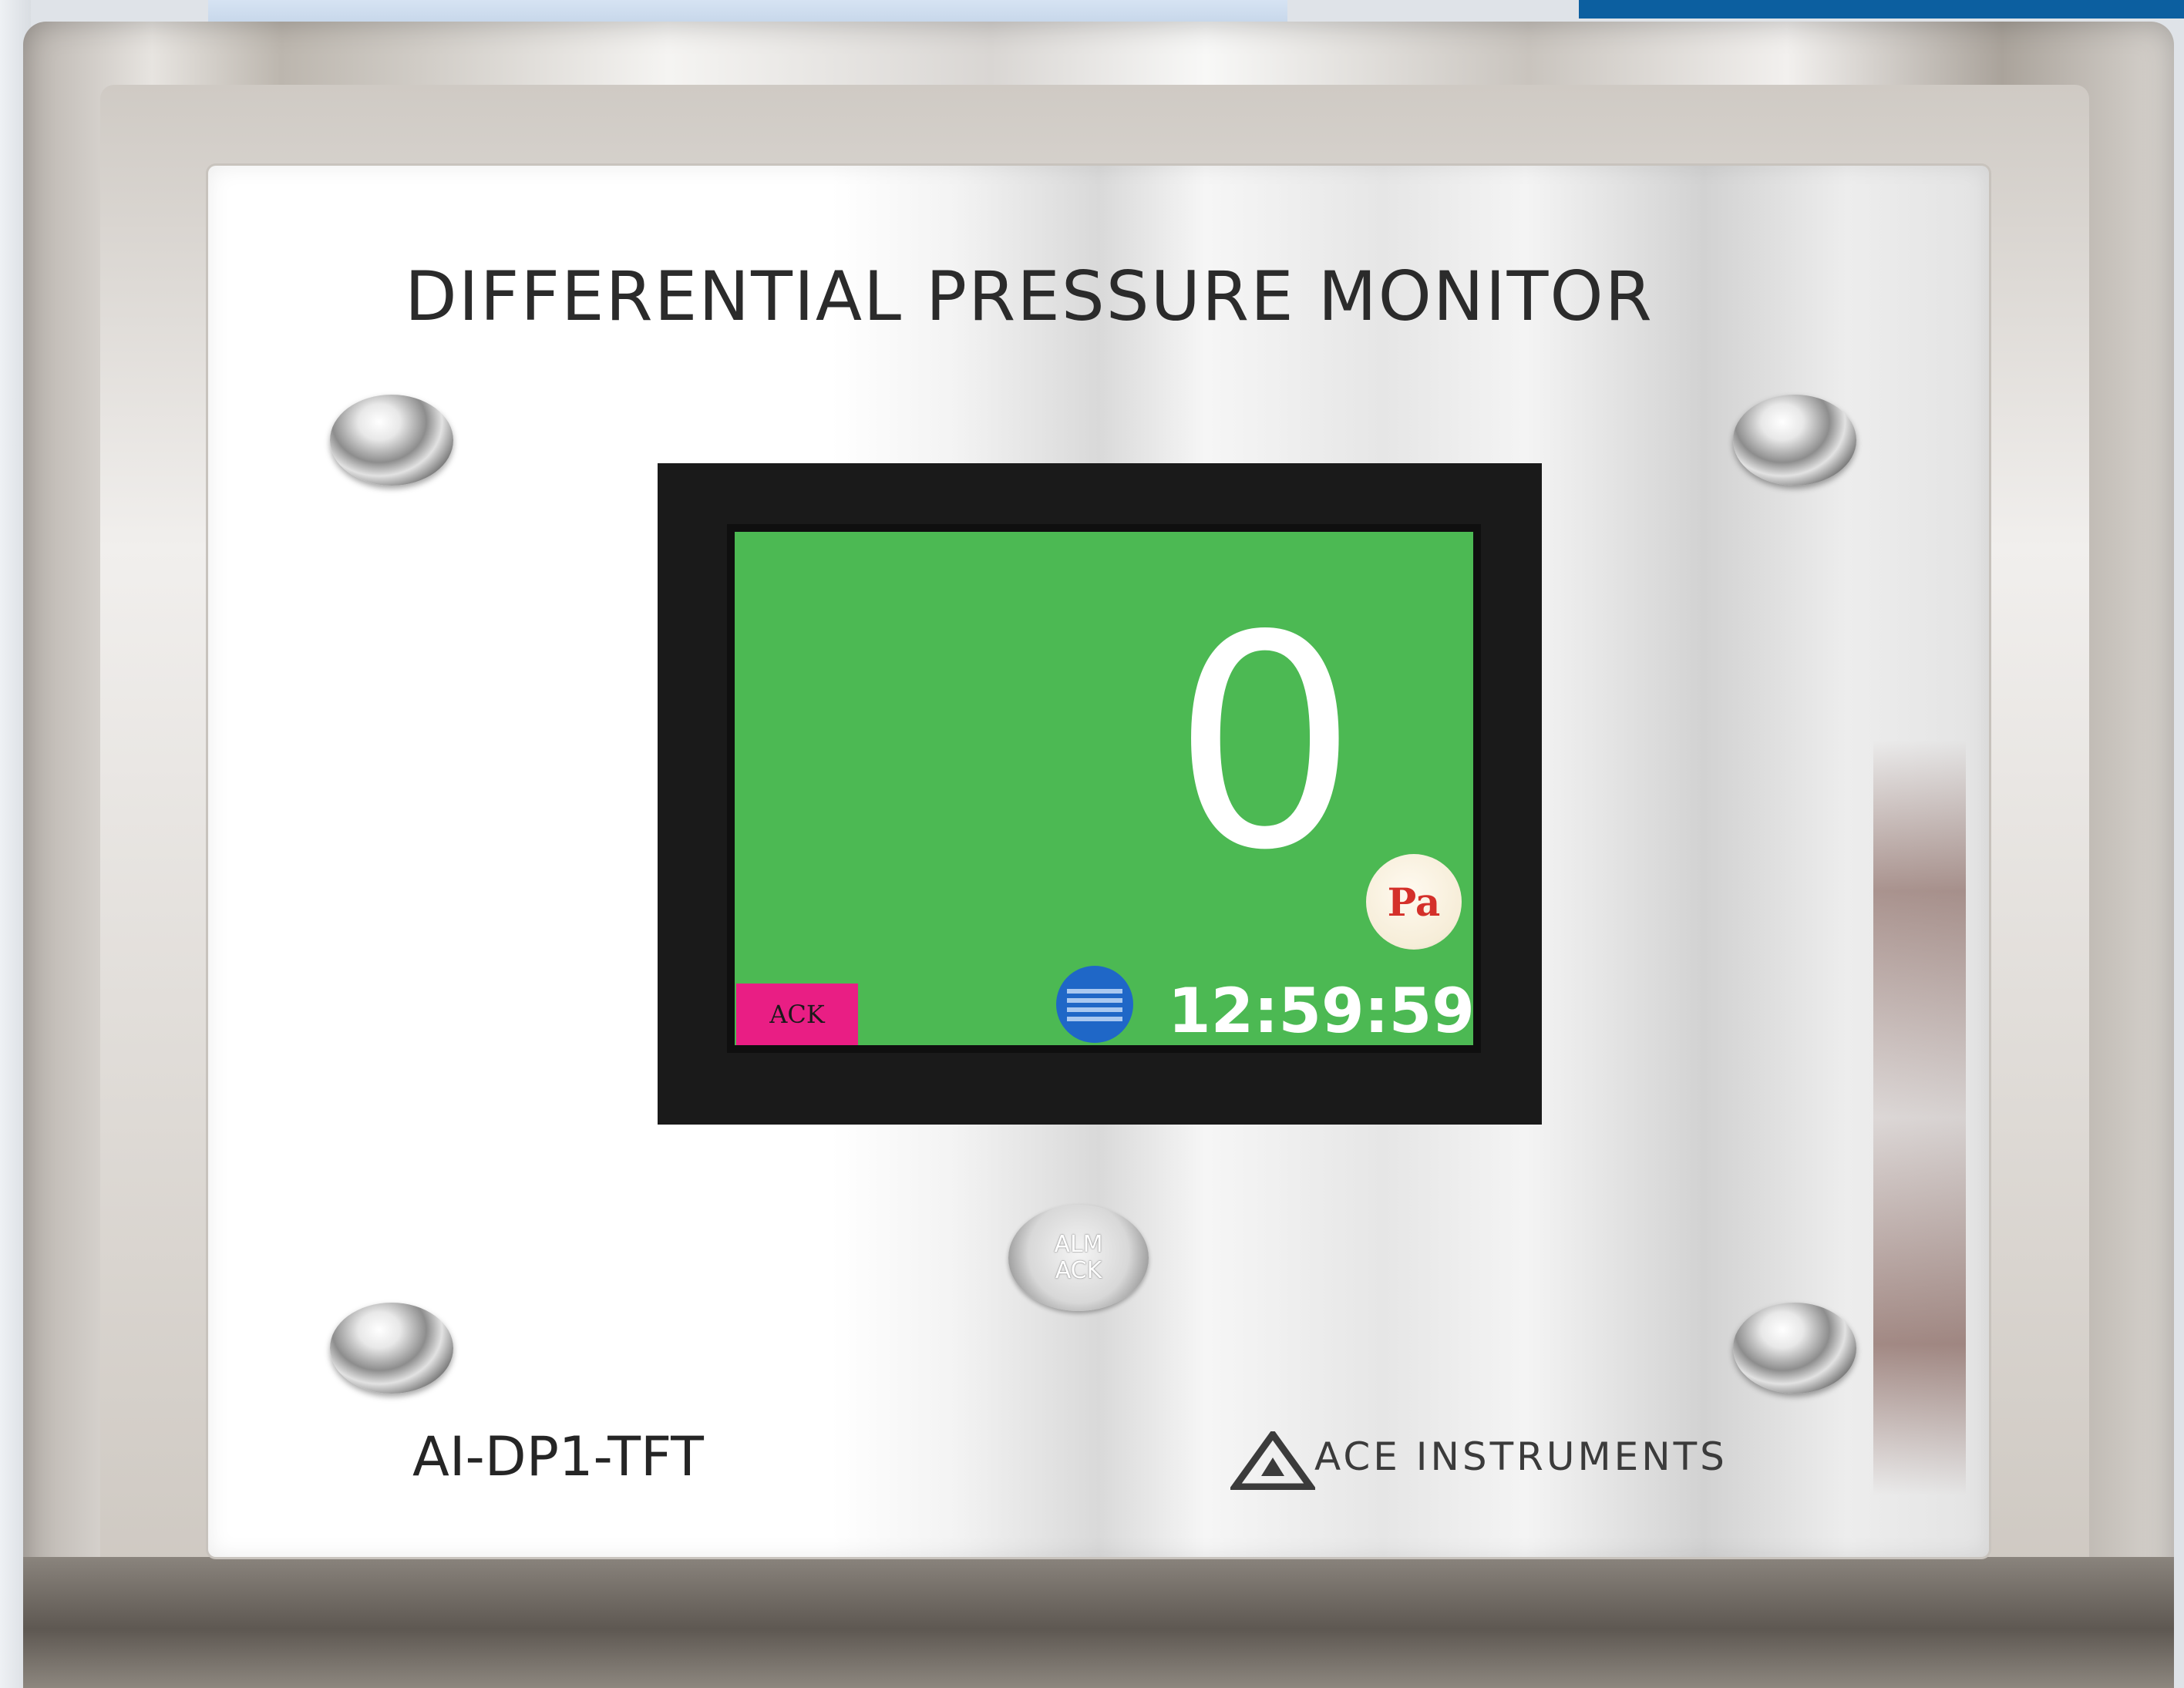 The width and height of the screenshot is (2184, 1688). What do you see at coordinates (797, 1014) in the screenshot?
I see `ack-button: ACK` at bounding box center [797, 1014].